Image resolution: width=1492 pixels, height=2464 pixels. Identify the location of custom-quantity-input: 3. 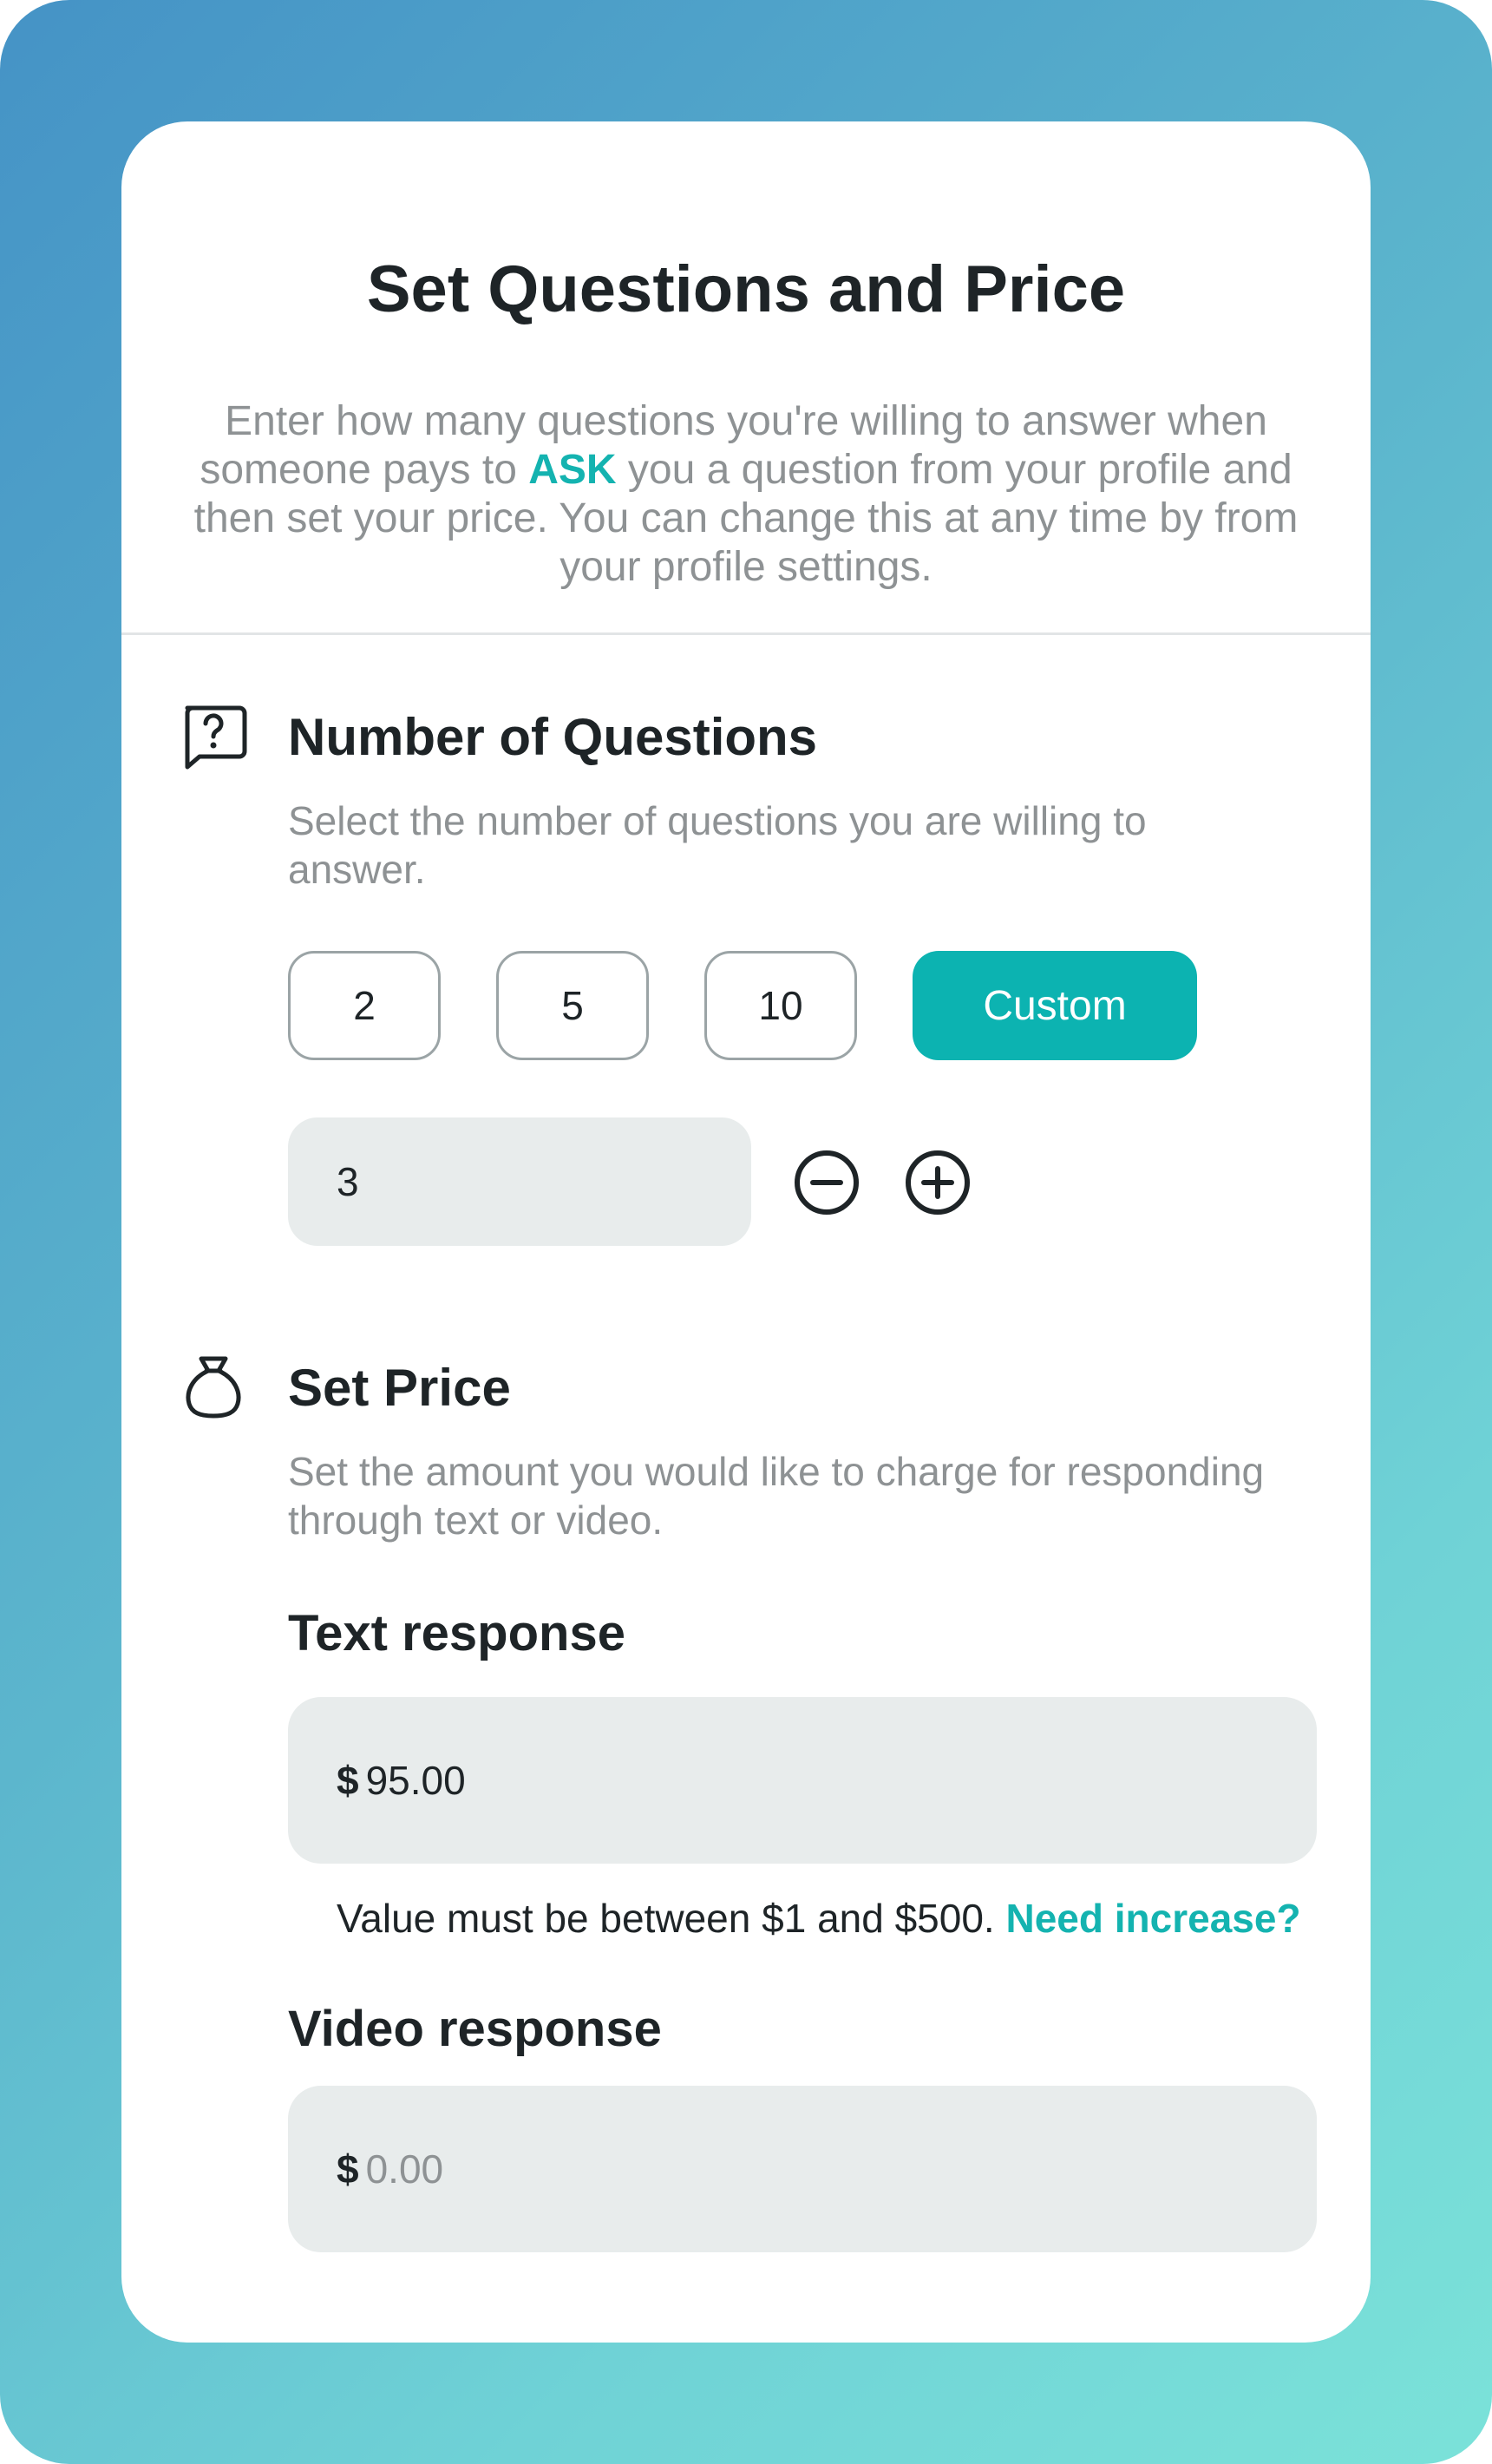
(519, 1181).